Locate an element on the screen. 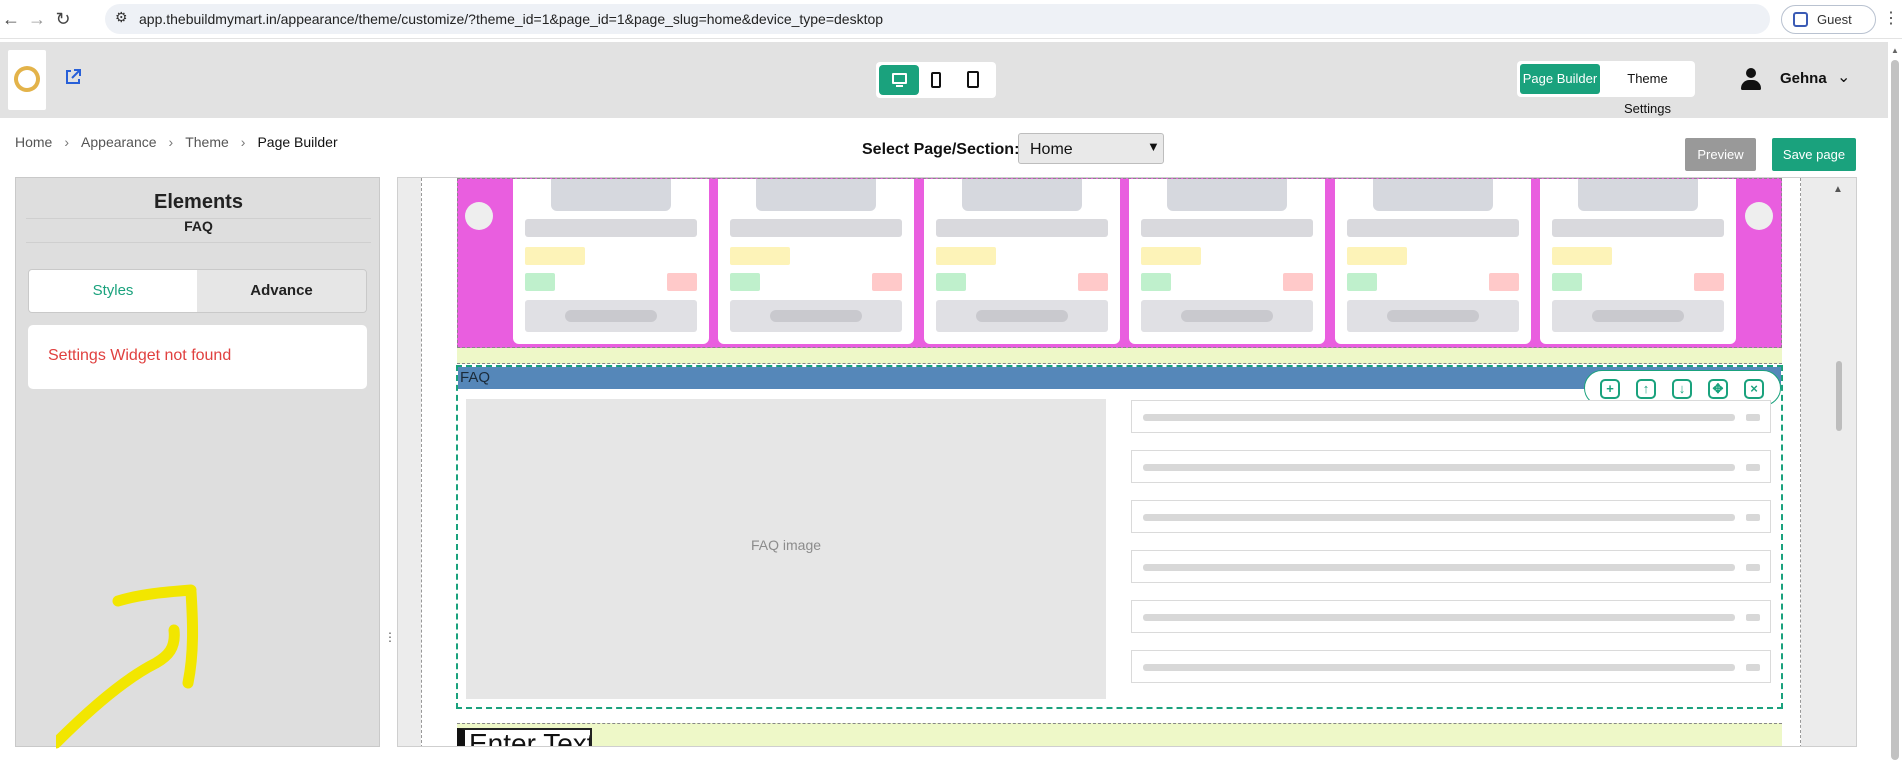 The image size is (1902, 768). app-header: Page Builder Theme Settings Gehna ⌄ is located at coordinates (944, 80).